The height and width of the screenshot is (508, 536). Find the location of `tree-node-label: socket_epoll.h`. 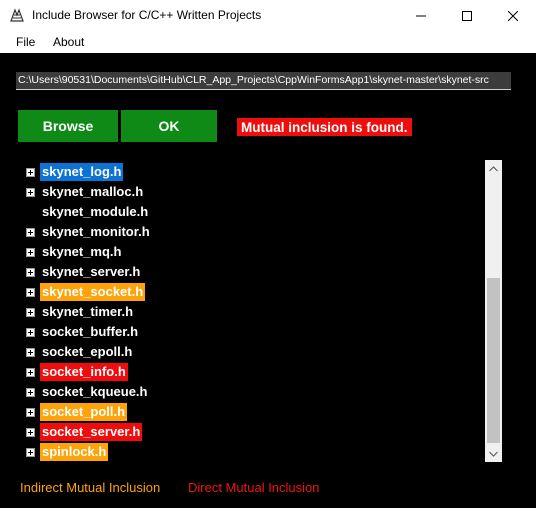

tree-node-label: socket_epoll.h is located at coordinates (87, 352).